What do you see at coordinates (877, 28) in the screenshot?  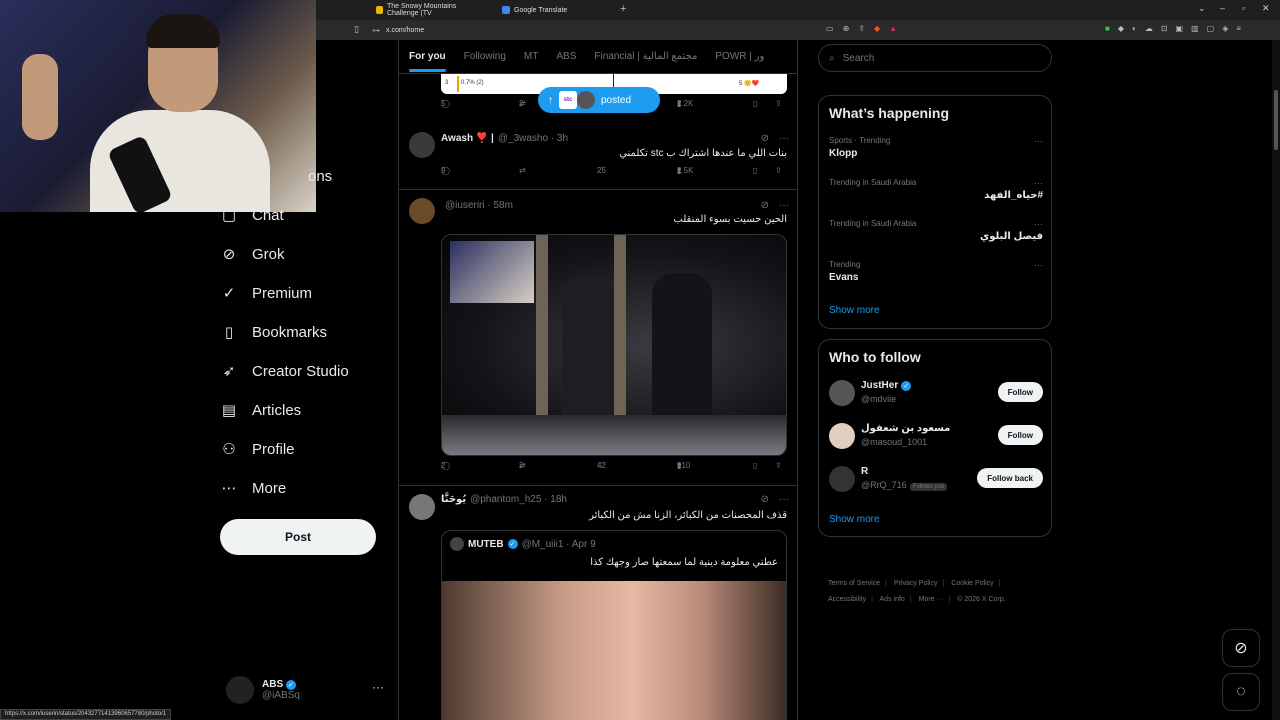 I see `brave-shield-icon: ◆` at bounding box center [877, 28].